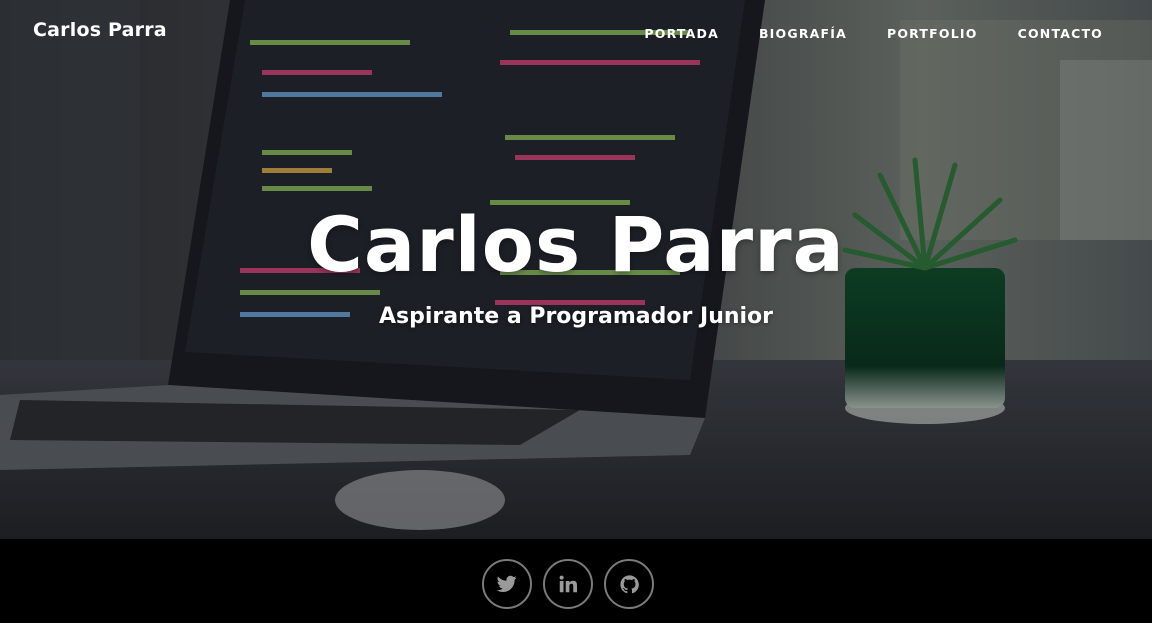 This screenshot has width=1152, height=623. Describe the element at coordinates (576, 316) in the screenshot. I see `hero-subtitle: Aspirante a Programador Junior` at that location.